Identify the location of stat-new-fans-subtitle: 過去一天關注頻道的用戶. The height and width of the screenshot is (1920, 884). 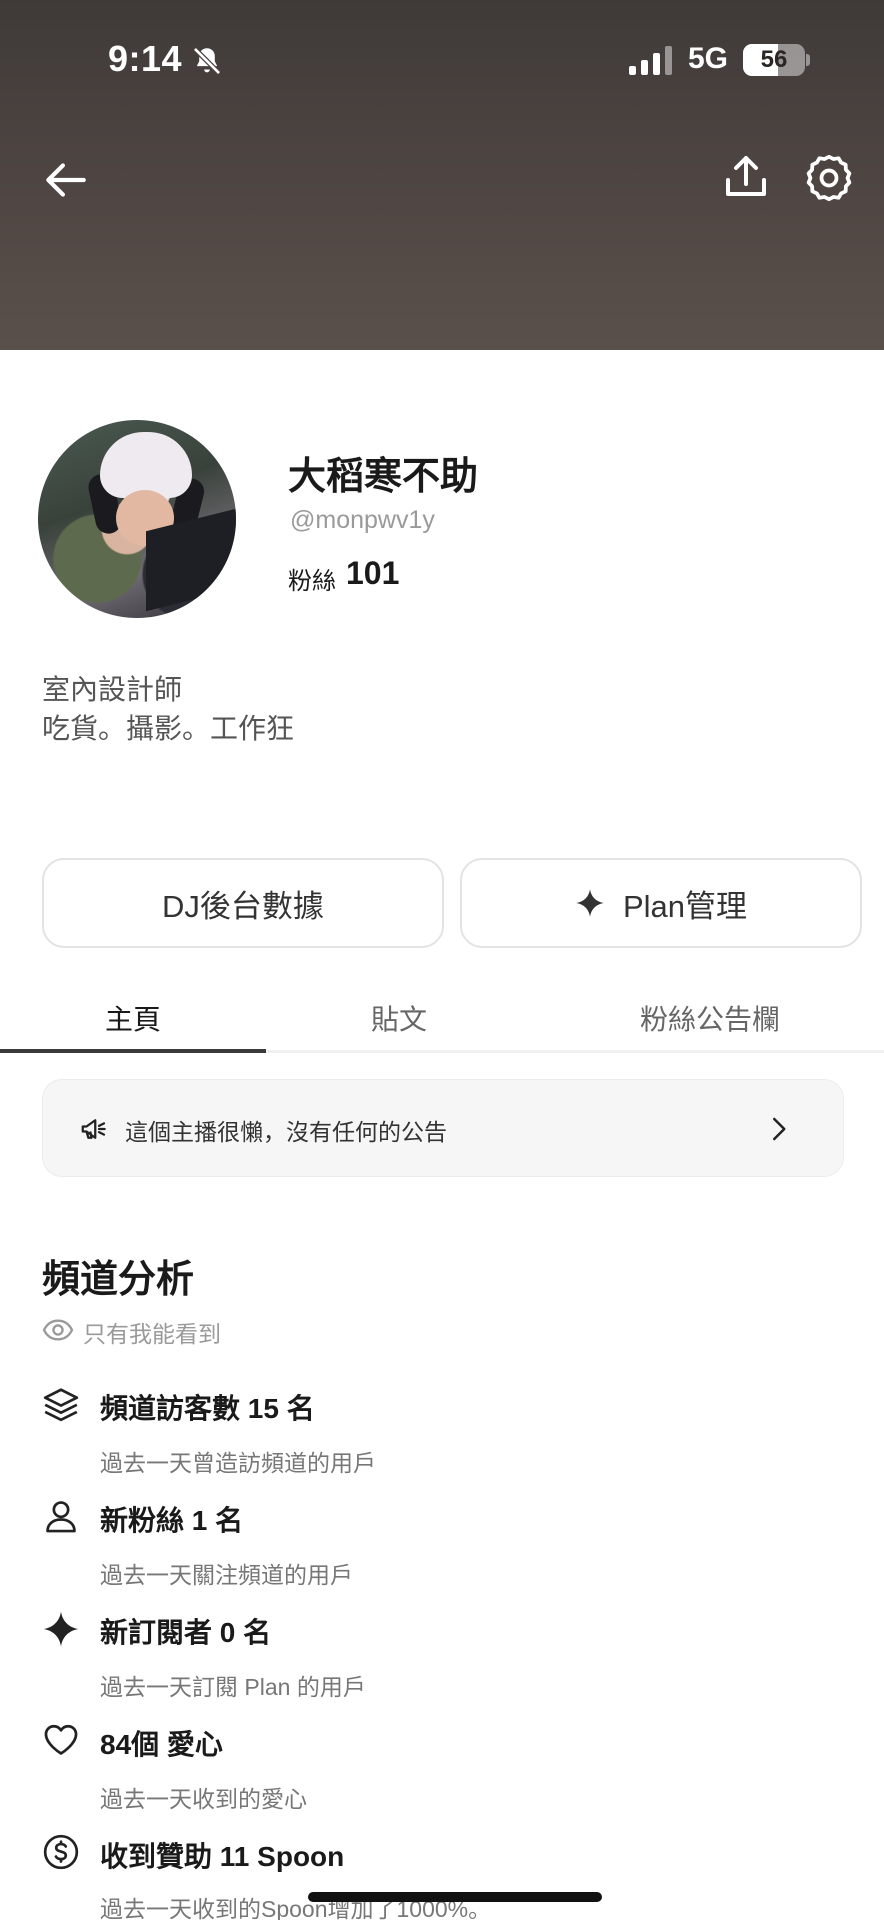
(226, 1575).